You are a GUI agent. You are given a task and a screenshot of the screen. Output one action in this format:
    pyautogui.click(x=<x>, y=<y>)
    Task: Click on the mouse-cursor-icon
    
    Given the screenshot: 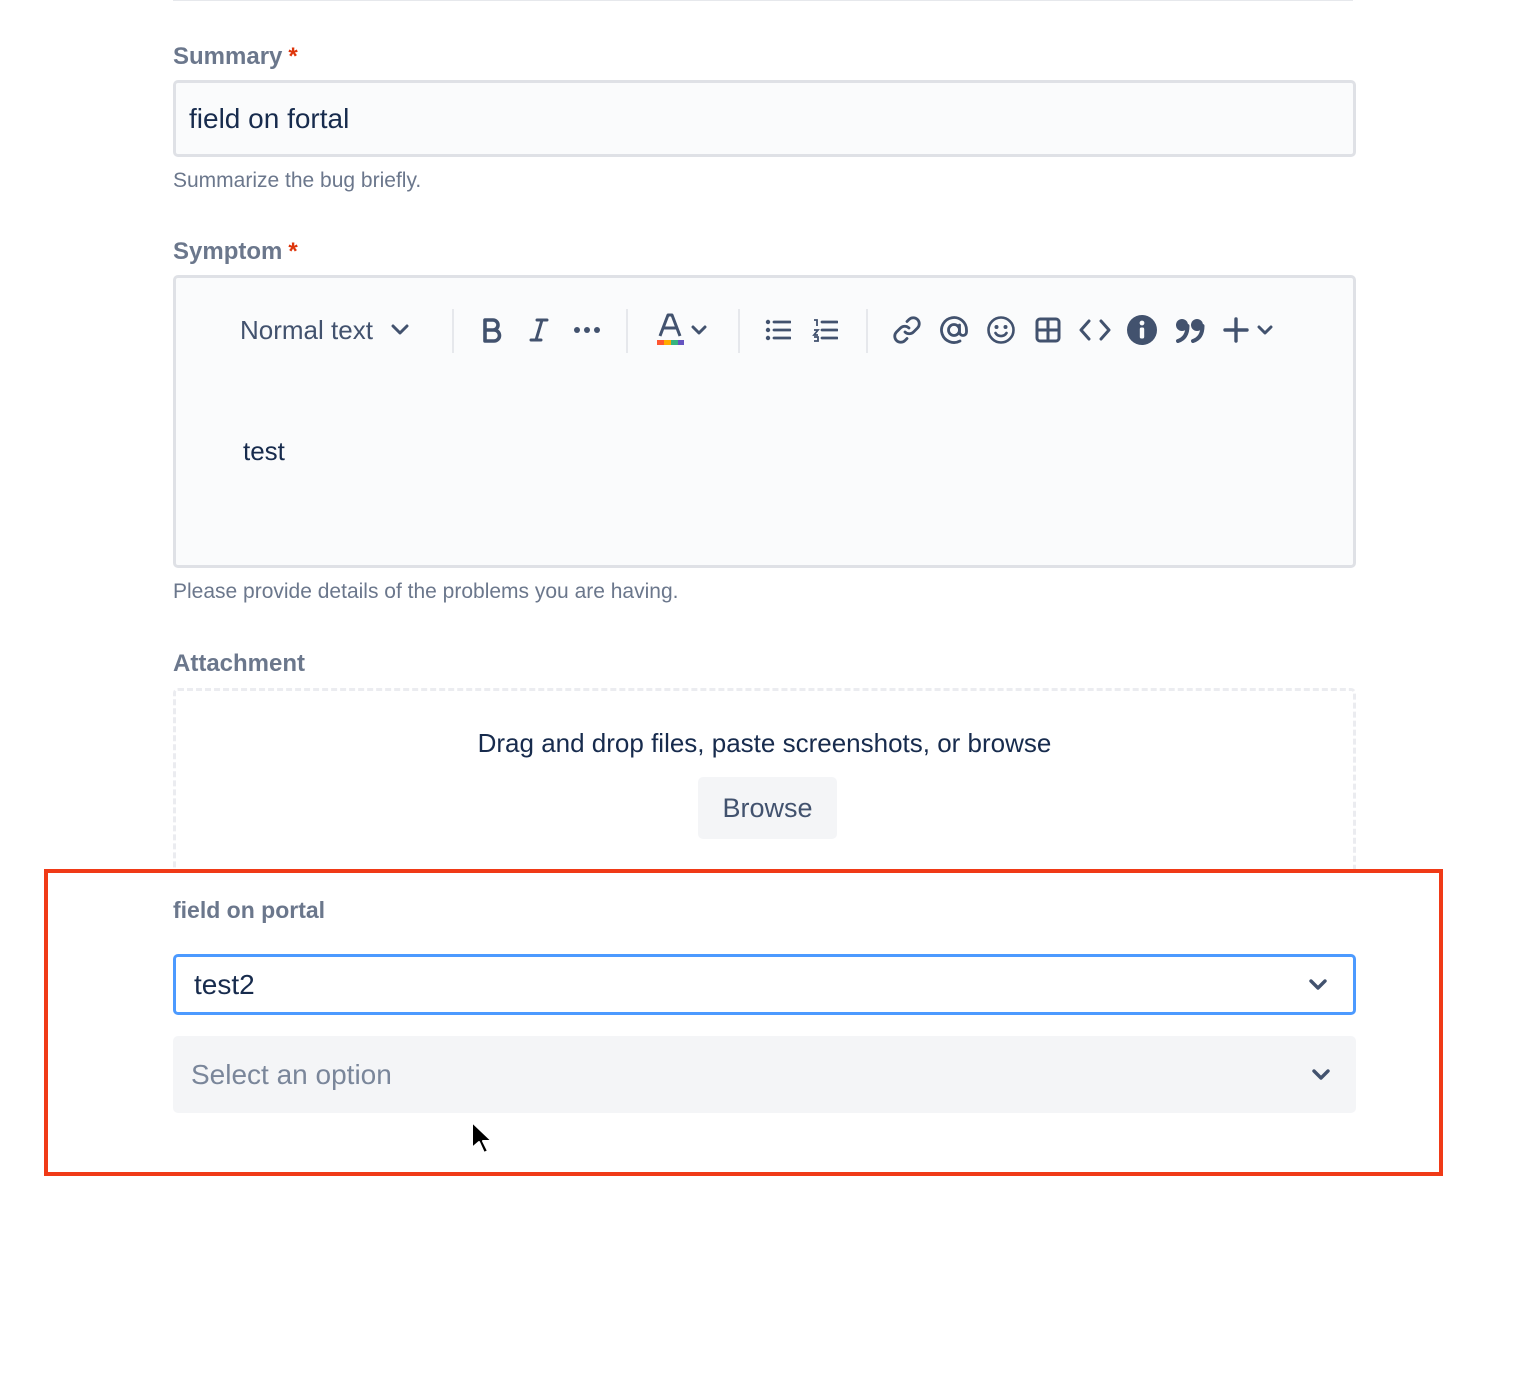 What is the action you would take?
    pyautogui.click(x=482, y=1137)
    